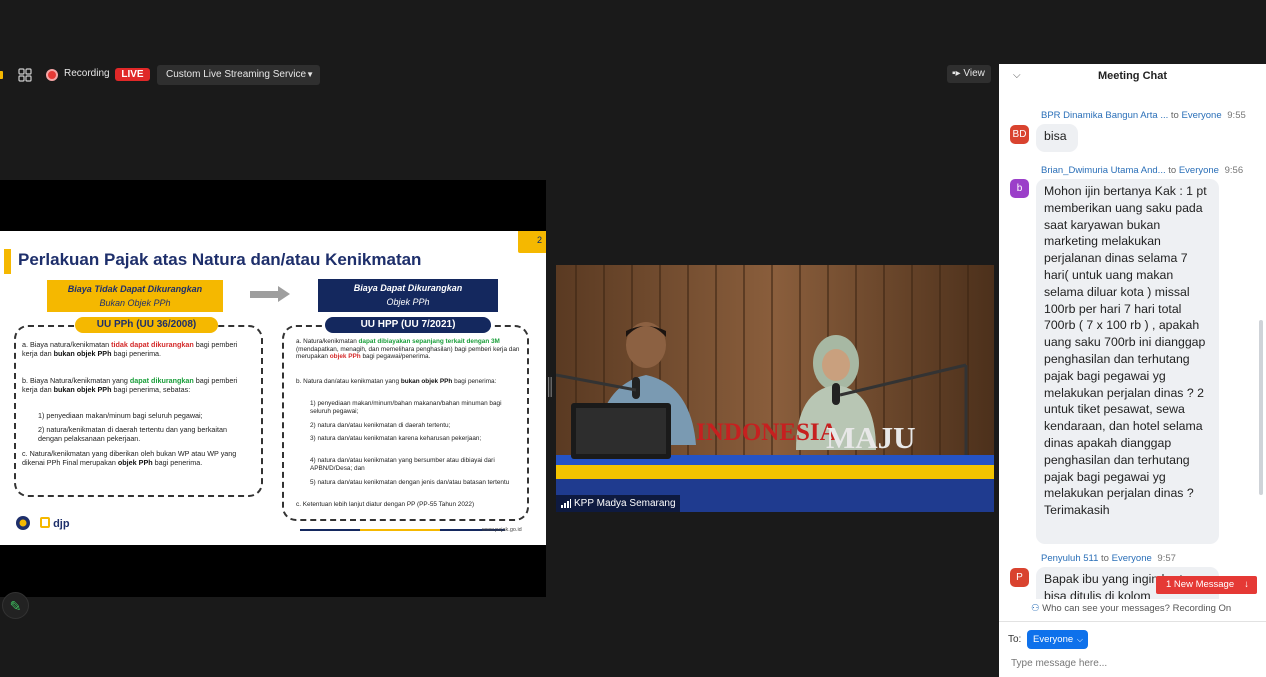  Describe the element at coordinates (426, 381) in the screenshot. I see `right-b-bold: bukan objek PPh` at that location.